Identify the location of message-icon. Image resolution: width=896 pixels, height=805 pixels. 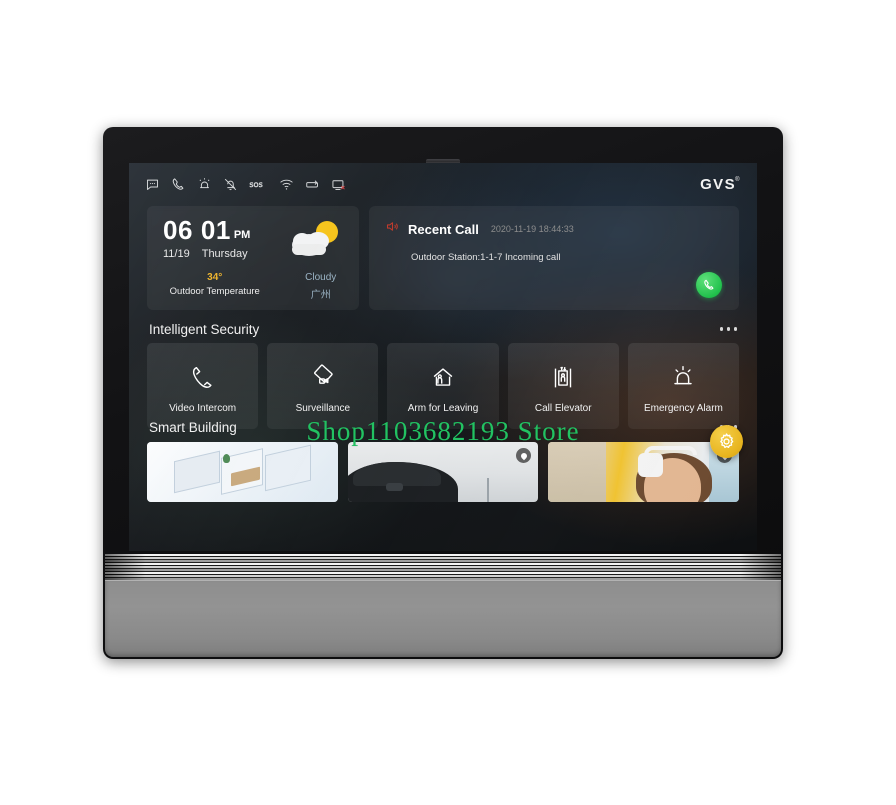
(152, 184).